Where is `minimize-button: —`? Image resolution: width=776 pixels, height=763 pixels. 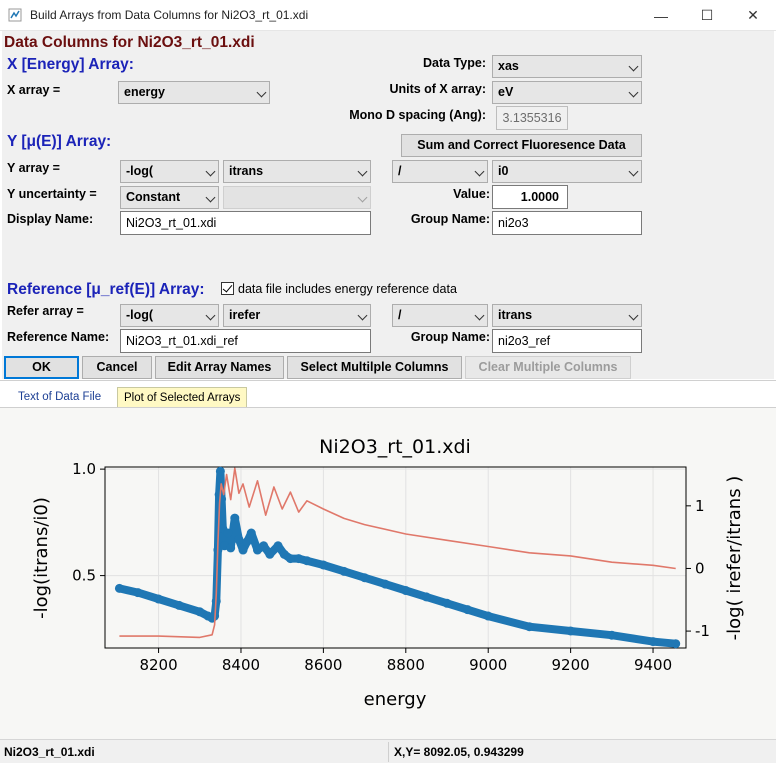
minimize-button: — is located at coordinates (661, 15).